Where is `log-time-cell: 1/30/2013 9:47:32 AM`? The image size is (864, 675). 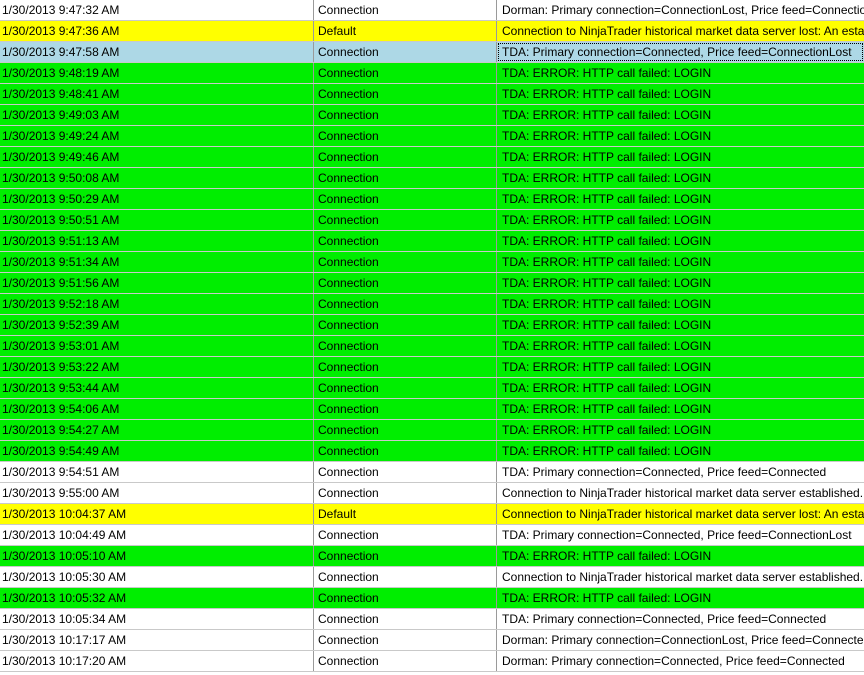 log-time-cell: 1/30/2013 9:47:32 AM is located at coordinates (157, 10).